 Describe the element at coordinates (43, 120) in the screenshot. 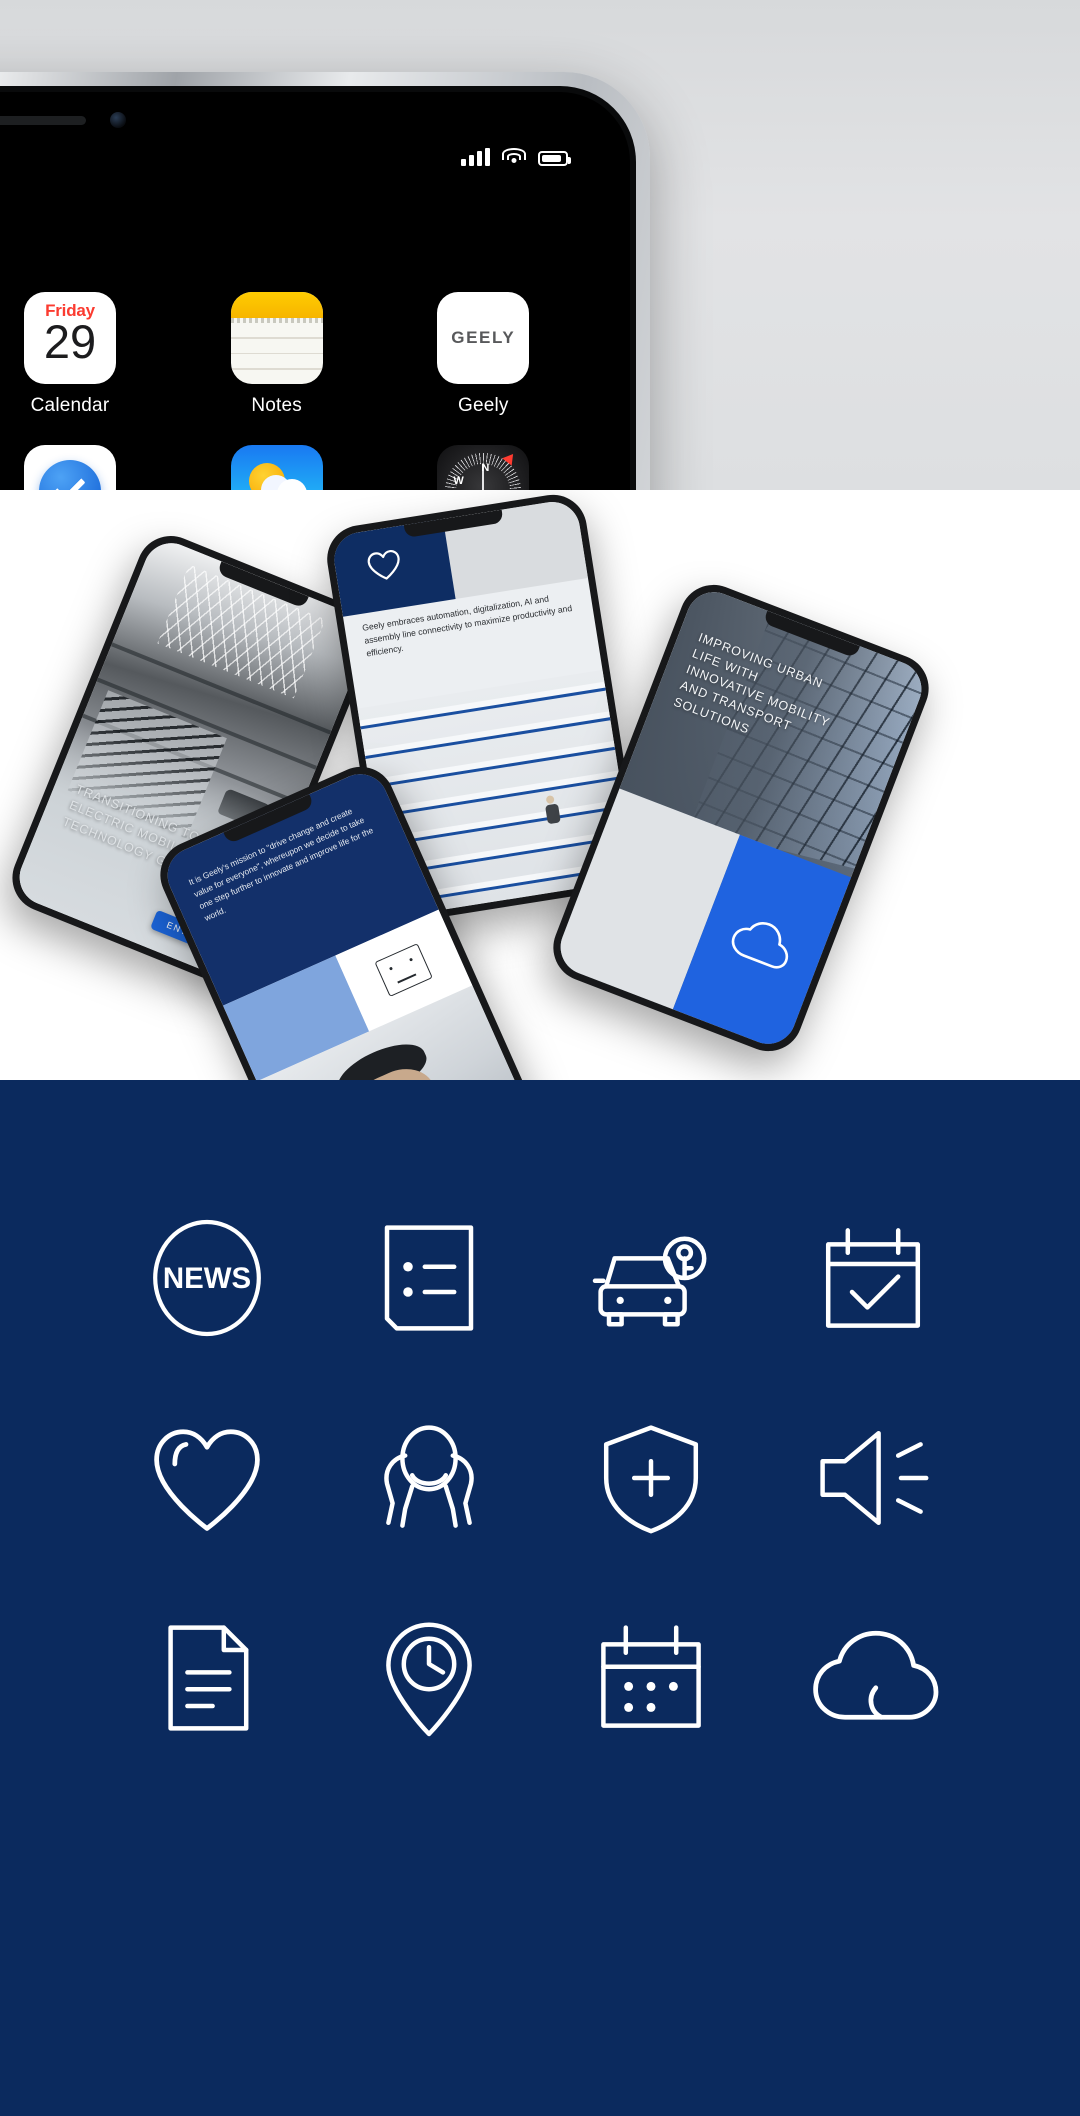

I see `earpiece-speaker-icon` at that location.